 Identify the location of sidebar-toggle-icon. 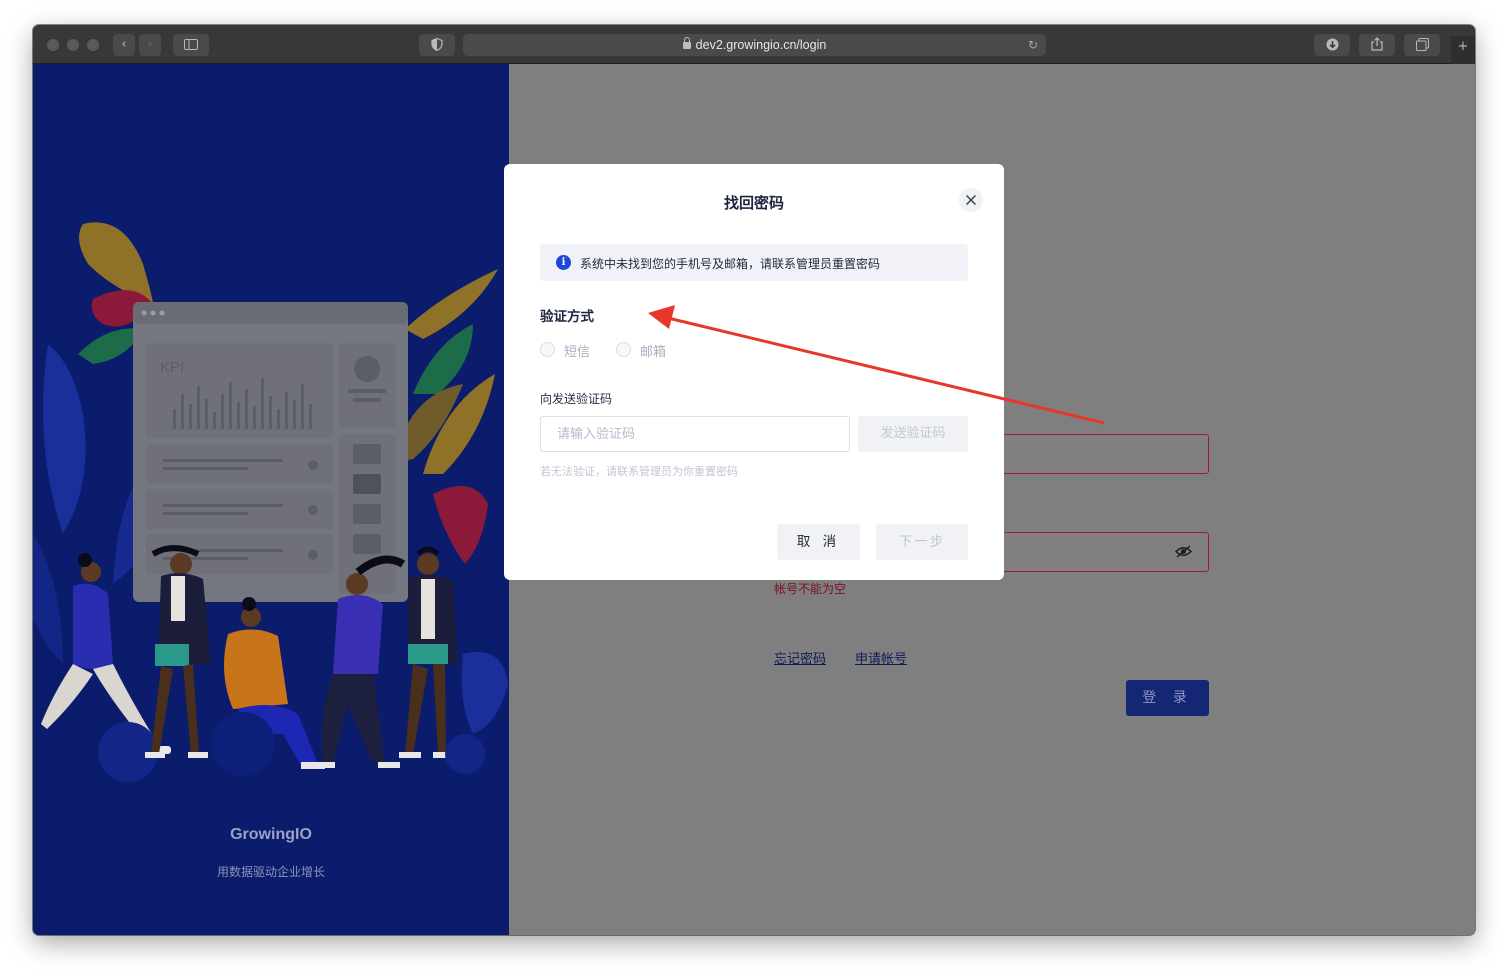
(191, 45).